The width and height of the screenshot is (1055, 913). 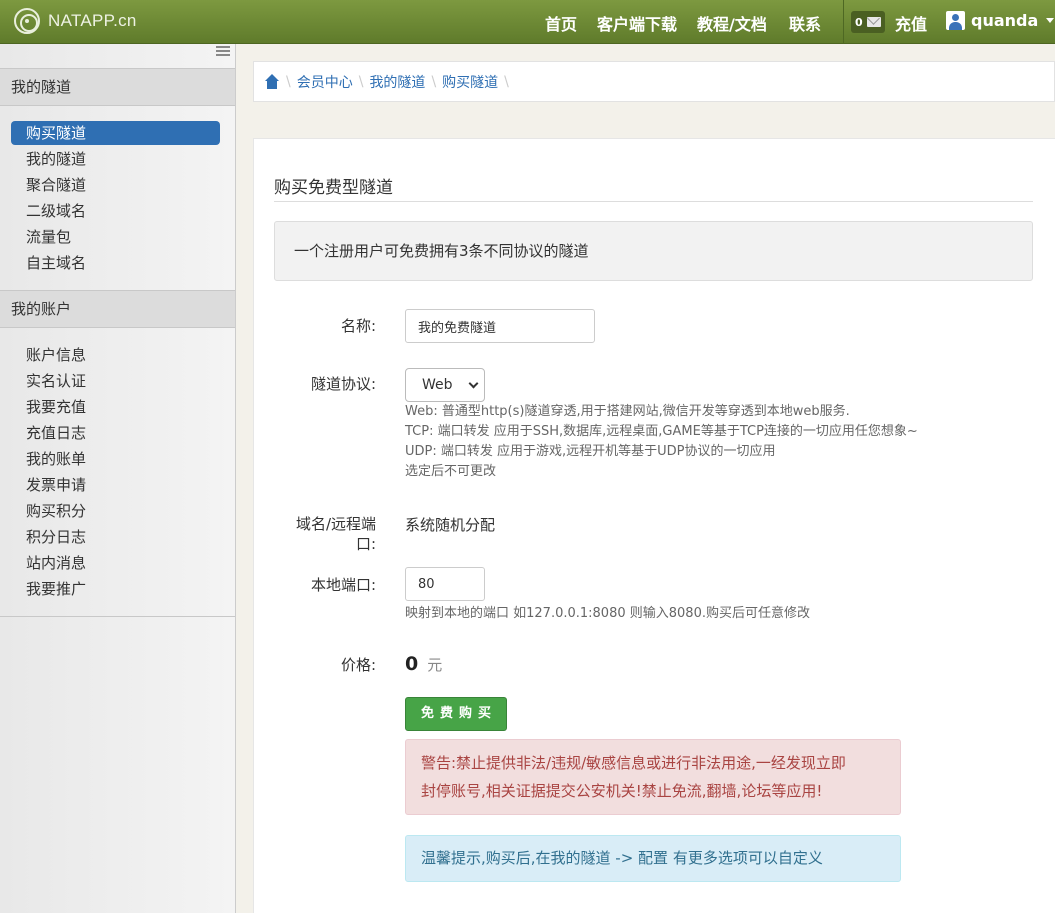 I want to click on sidebar-item-custom-domain: 自主域名, so click(x=115, y=263).